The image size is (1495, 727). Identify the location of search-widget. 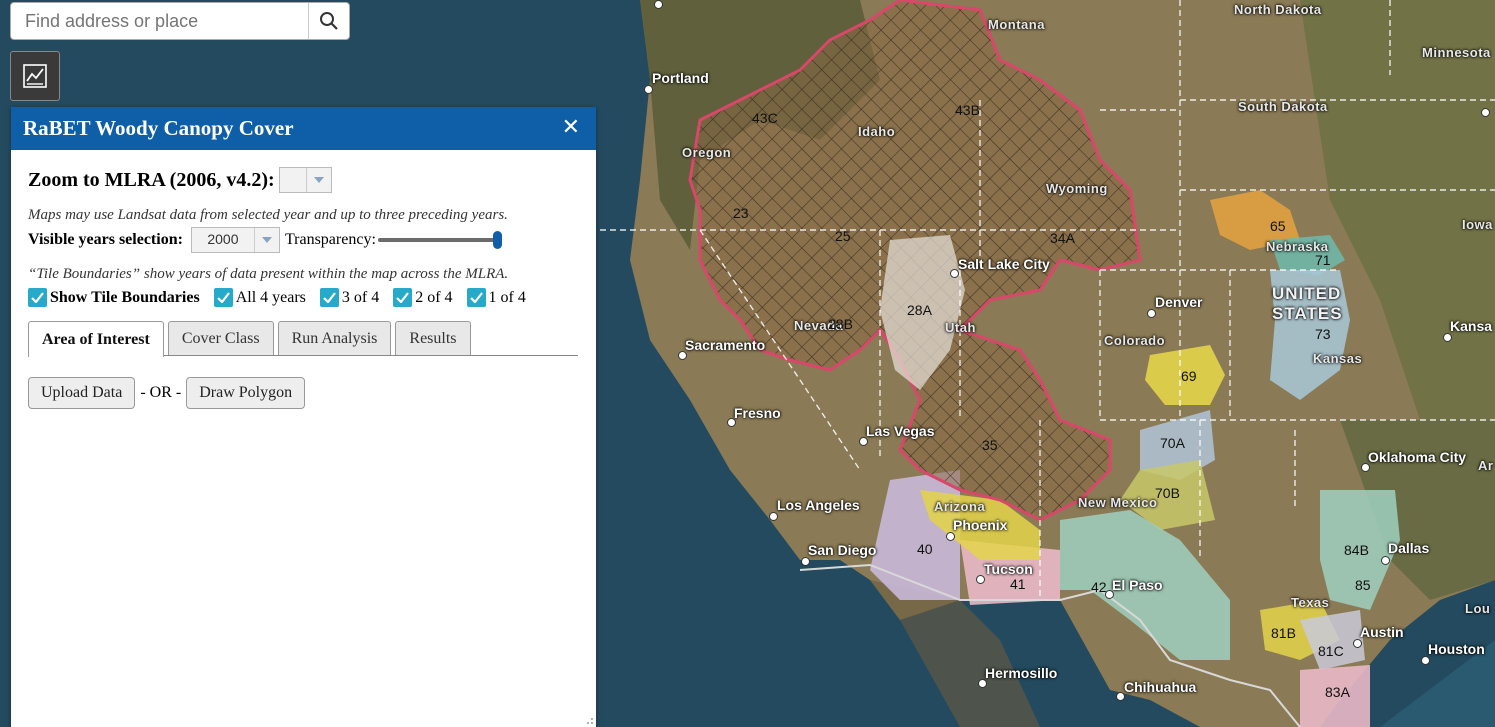
(180, 21).